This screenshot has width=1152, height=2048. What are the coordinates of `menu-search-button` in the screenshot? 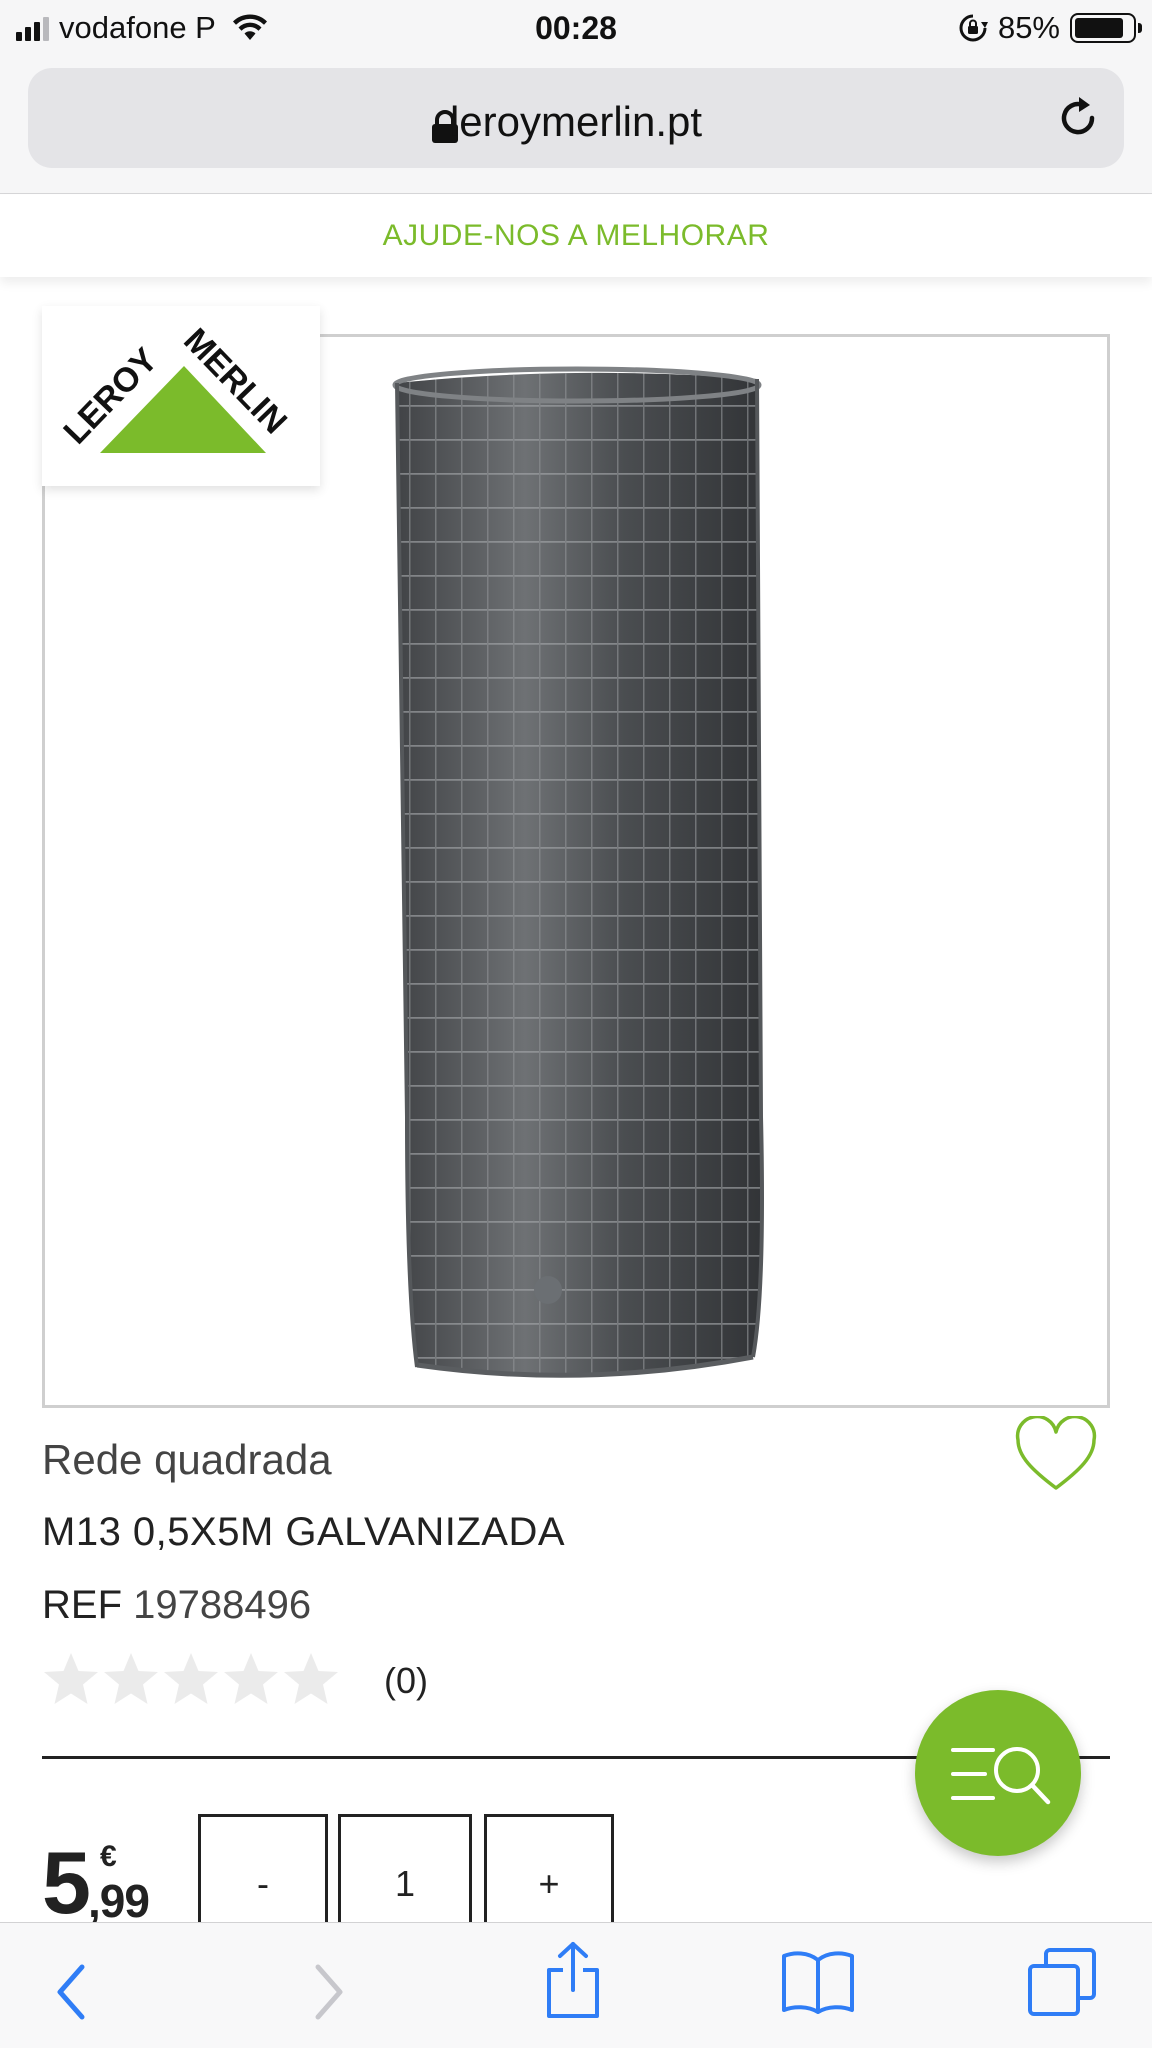 It's located at (998, 1773).